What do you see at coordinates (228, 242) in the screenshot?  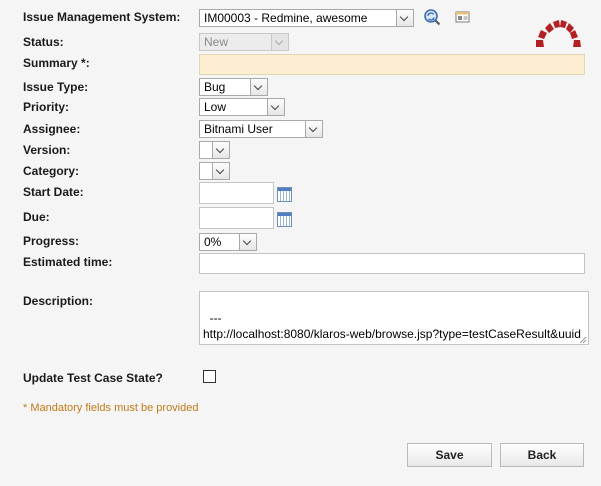 I see `progress-select: 0%` at bounding box center [228, 242].